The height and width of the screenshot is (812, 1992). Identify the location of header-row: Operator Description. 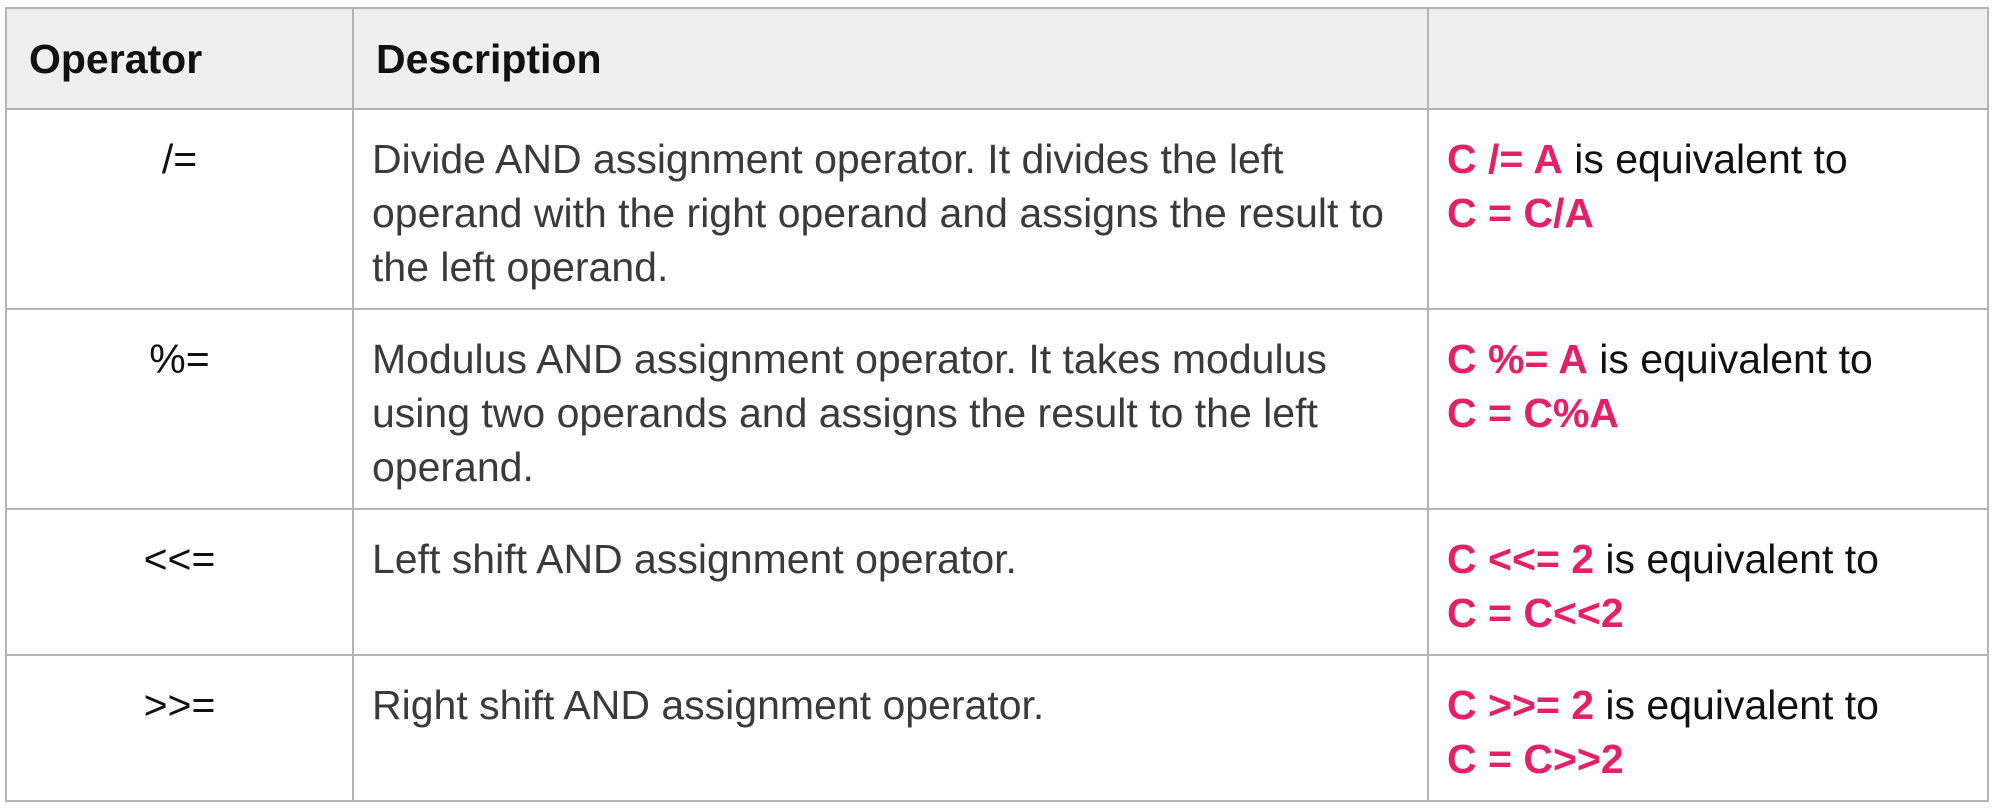
(997, 58).